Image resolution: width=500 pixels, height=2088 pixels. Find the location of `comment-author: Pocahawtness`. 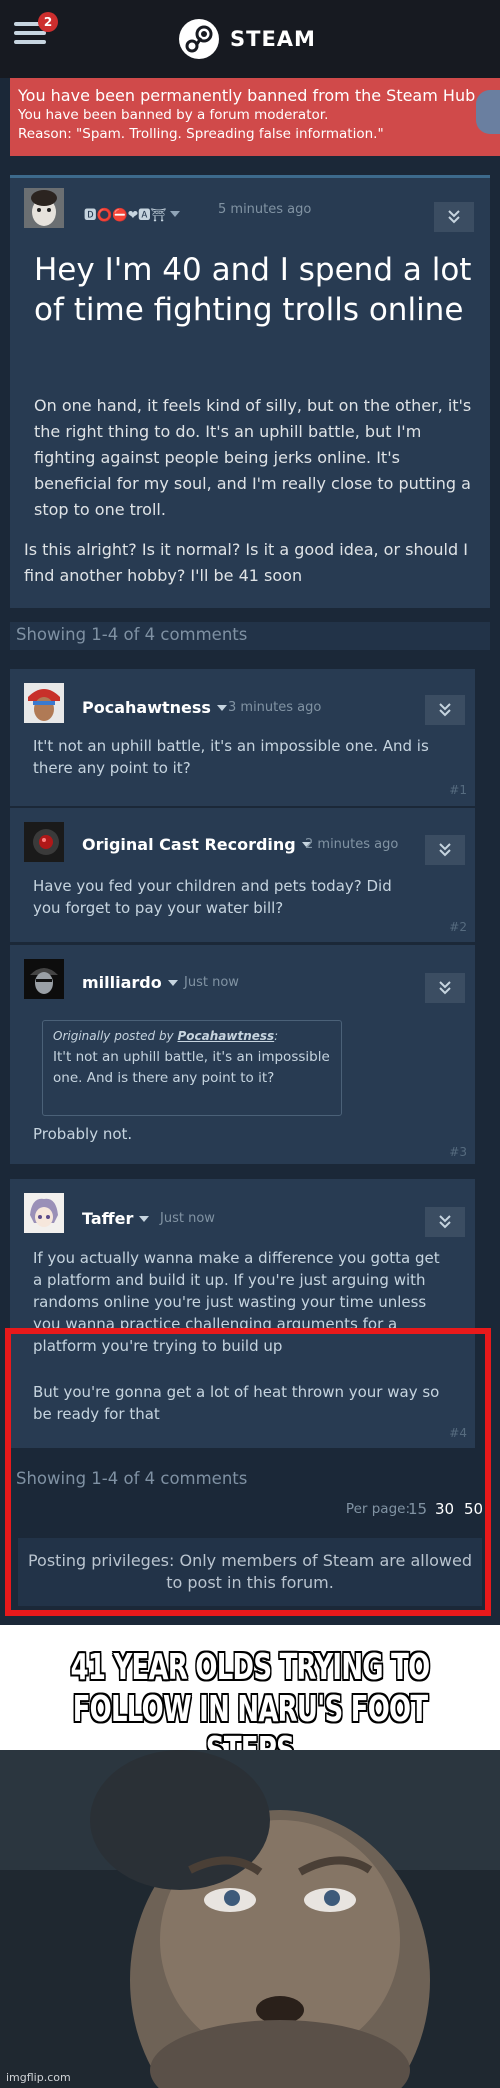

comment-author: Pocahawtness is located at coordinates (154, 707).